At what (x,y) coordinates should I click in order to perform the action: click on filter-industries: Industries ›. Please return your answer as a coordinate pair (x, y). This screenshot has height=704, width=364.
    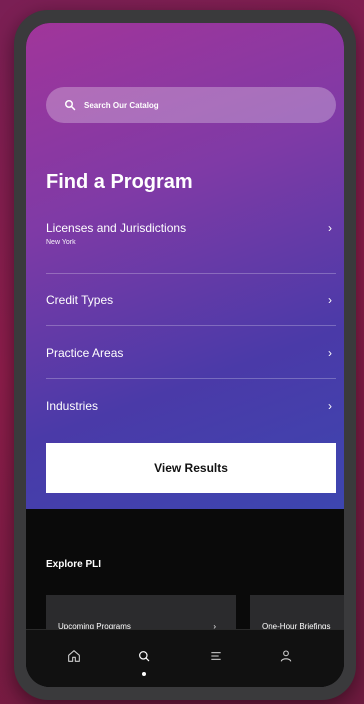
    Looking at the image, I should click on (191, 406).